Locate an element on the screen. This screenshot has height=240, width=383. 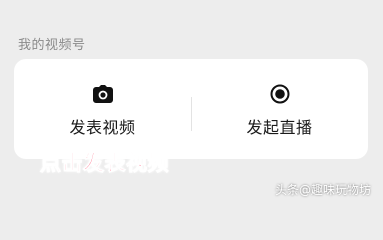
start-live-label: 发起直播 is located at coordinates (279, 127).